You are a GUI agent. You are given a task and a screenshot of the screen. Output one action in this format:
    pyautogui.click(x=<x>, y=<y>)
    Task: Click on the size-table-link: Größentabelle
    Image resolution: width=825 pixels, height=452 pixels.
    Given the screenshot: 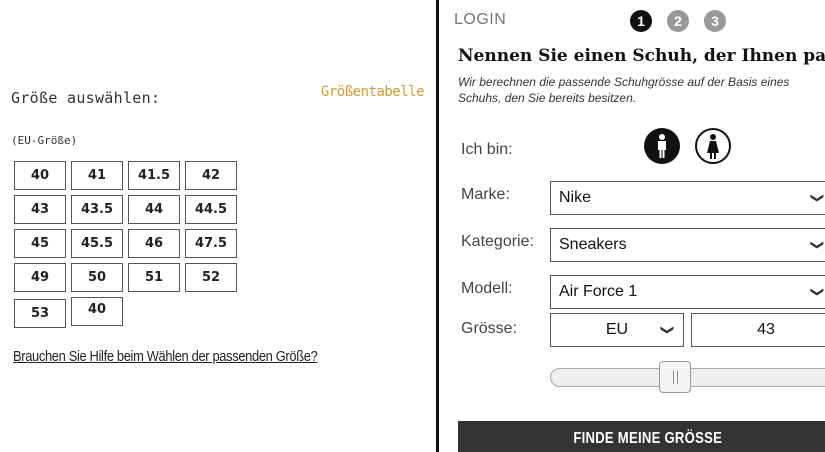 What is the action you would take?
    pyautogui.click(x=373, y=92)
    